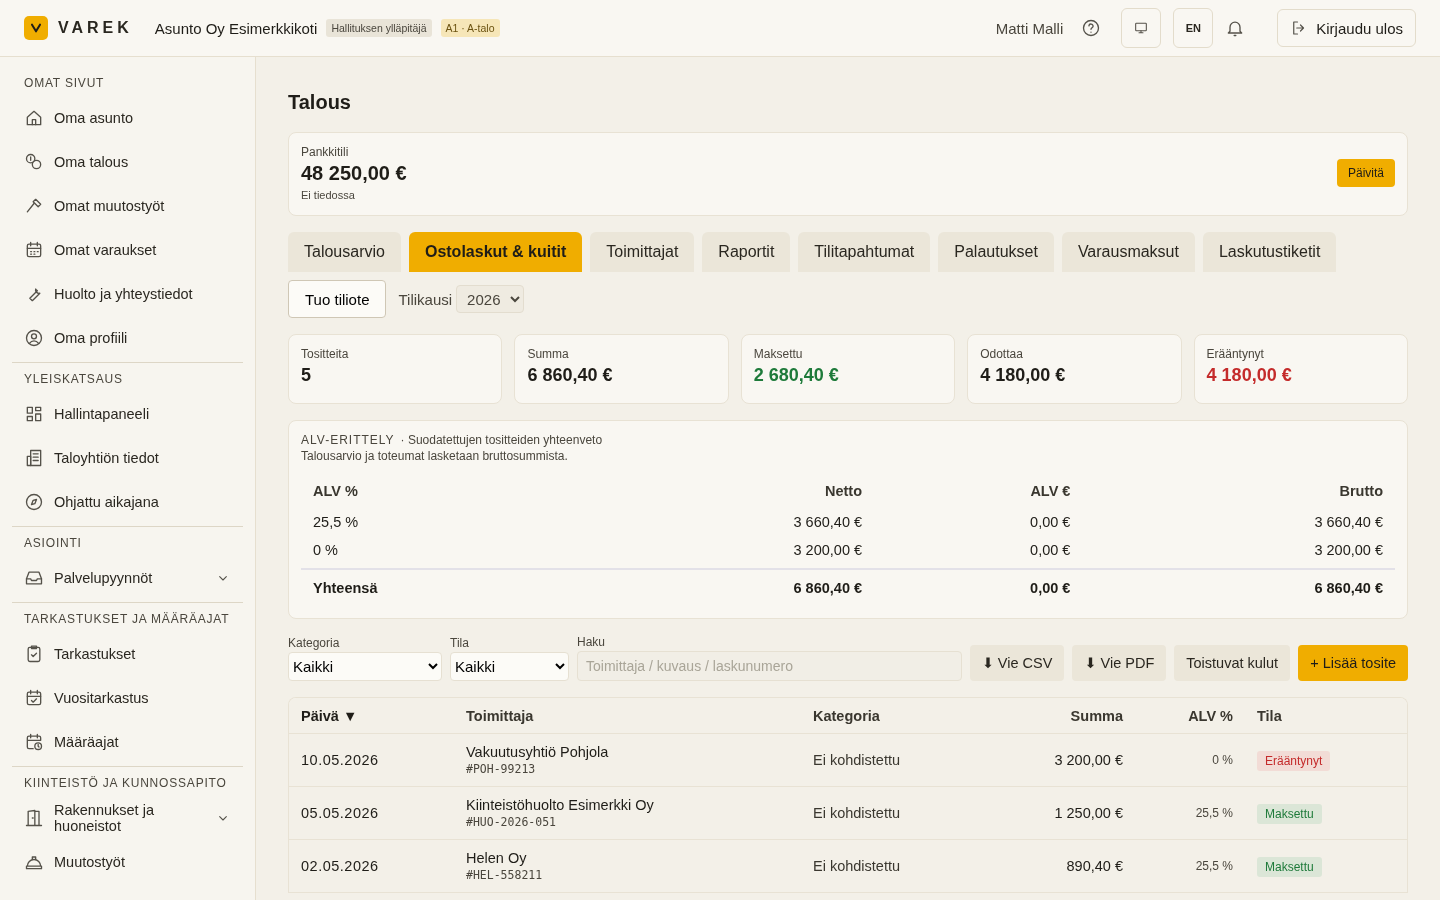  What do you see at coordinates (34, 818) in the screenshot?
I see `door-icon` at bounding box center [34, 818].